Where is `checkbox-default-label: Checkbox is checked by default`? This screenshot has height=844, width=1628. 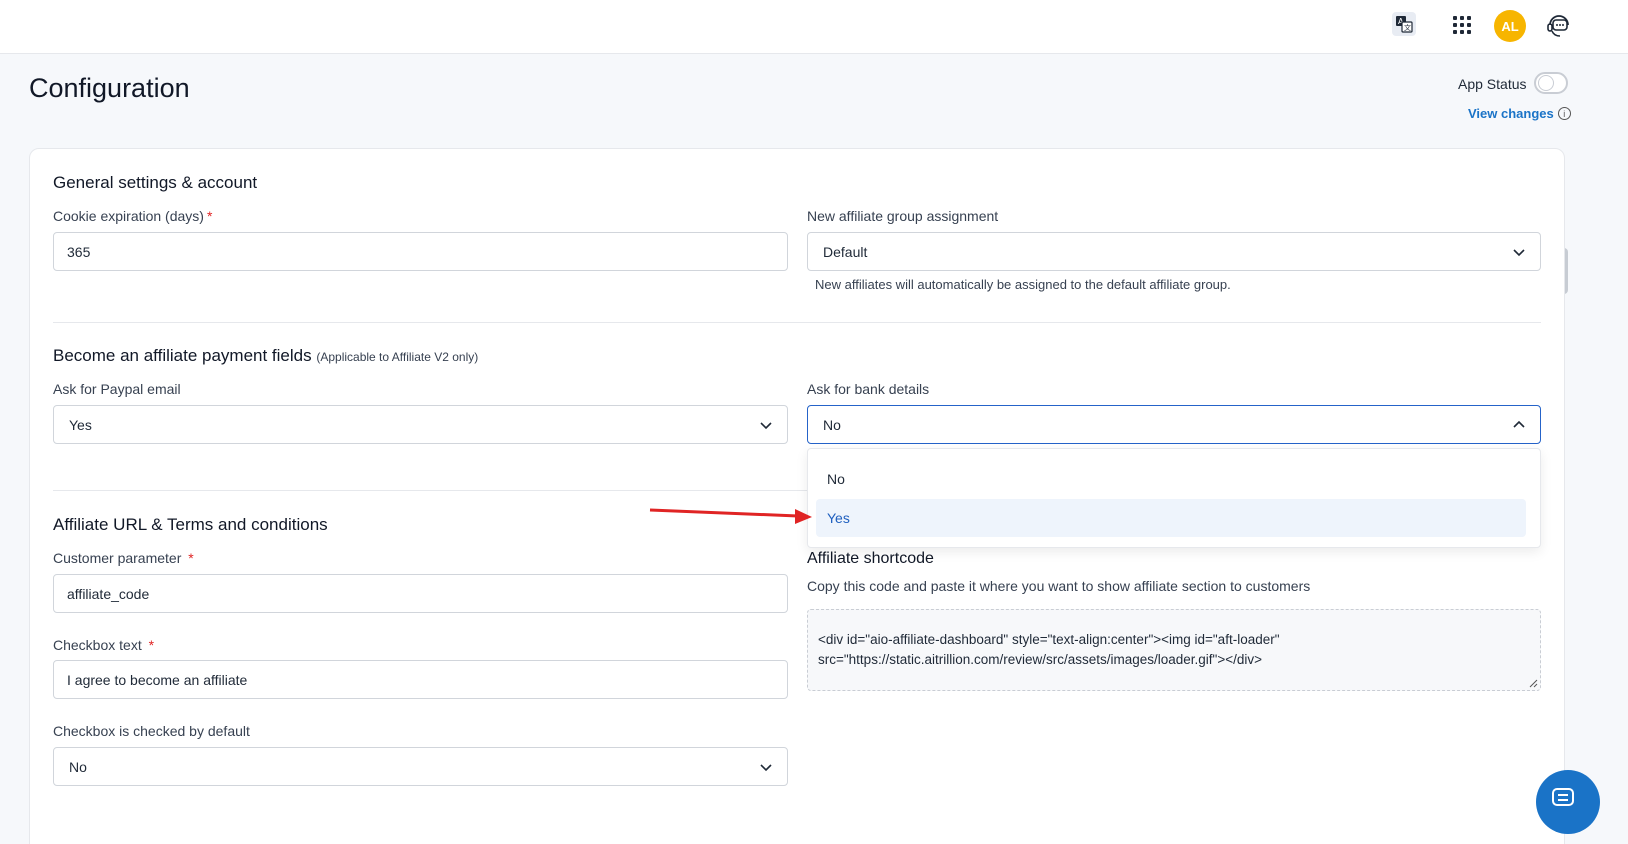
checkbox-default-label: Checkbox is checked by default is located at coordinates (151, 731).